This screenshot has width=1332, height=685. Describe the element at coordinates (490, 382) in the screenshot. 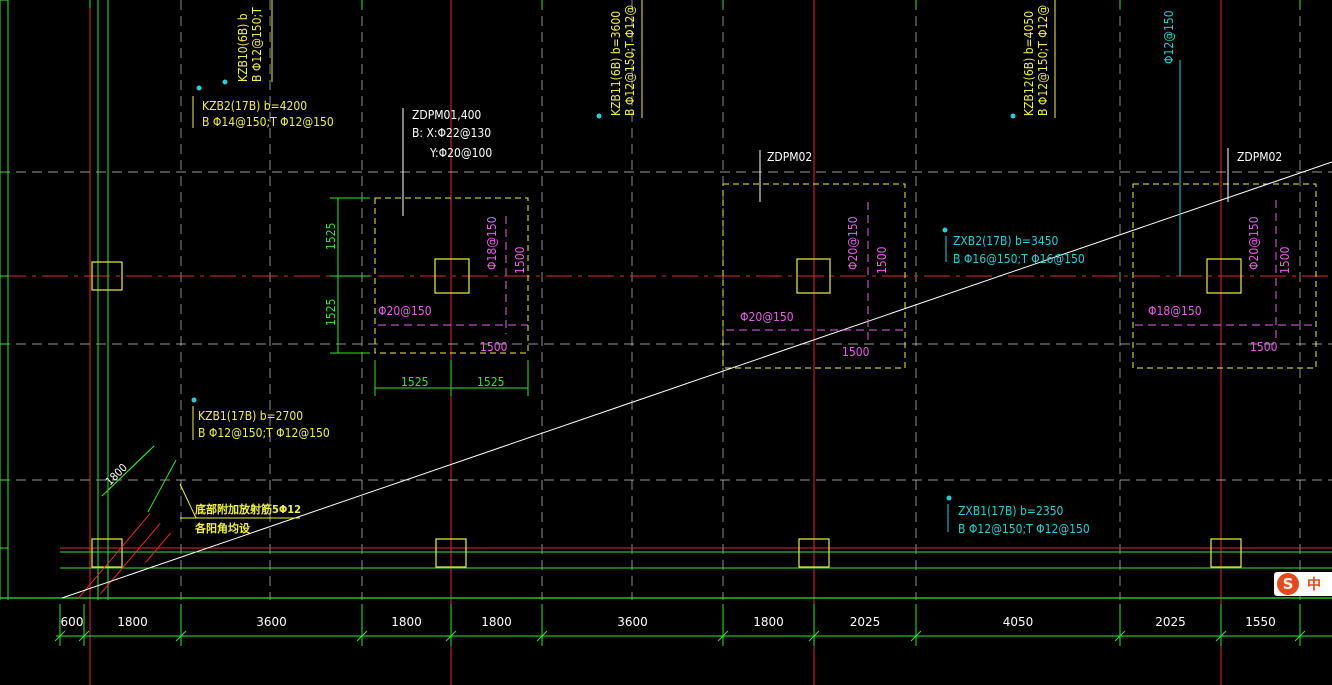

I see `pad1-bottom-dim-2: 1525` at that location.